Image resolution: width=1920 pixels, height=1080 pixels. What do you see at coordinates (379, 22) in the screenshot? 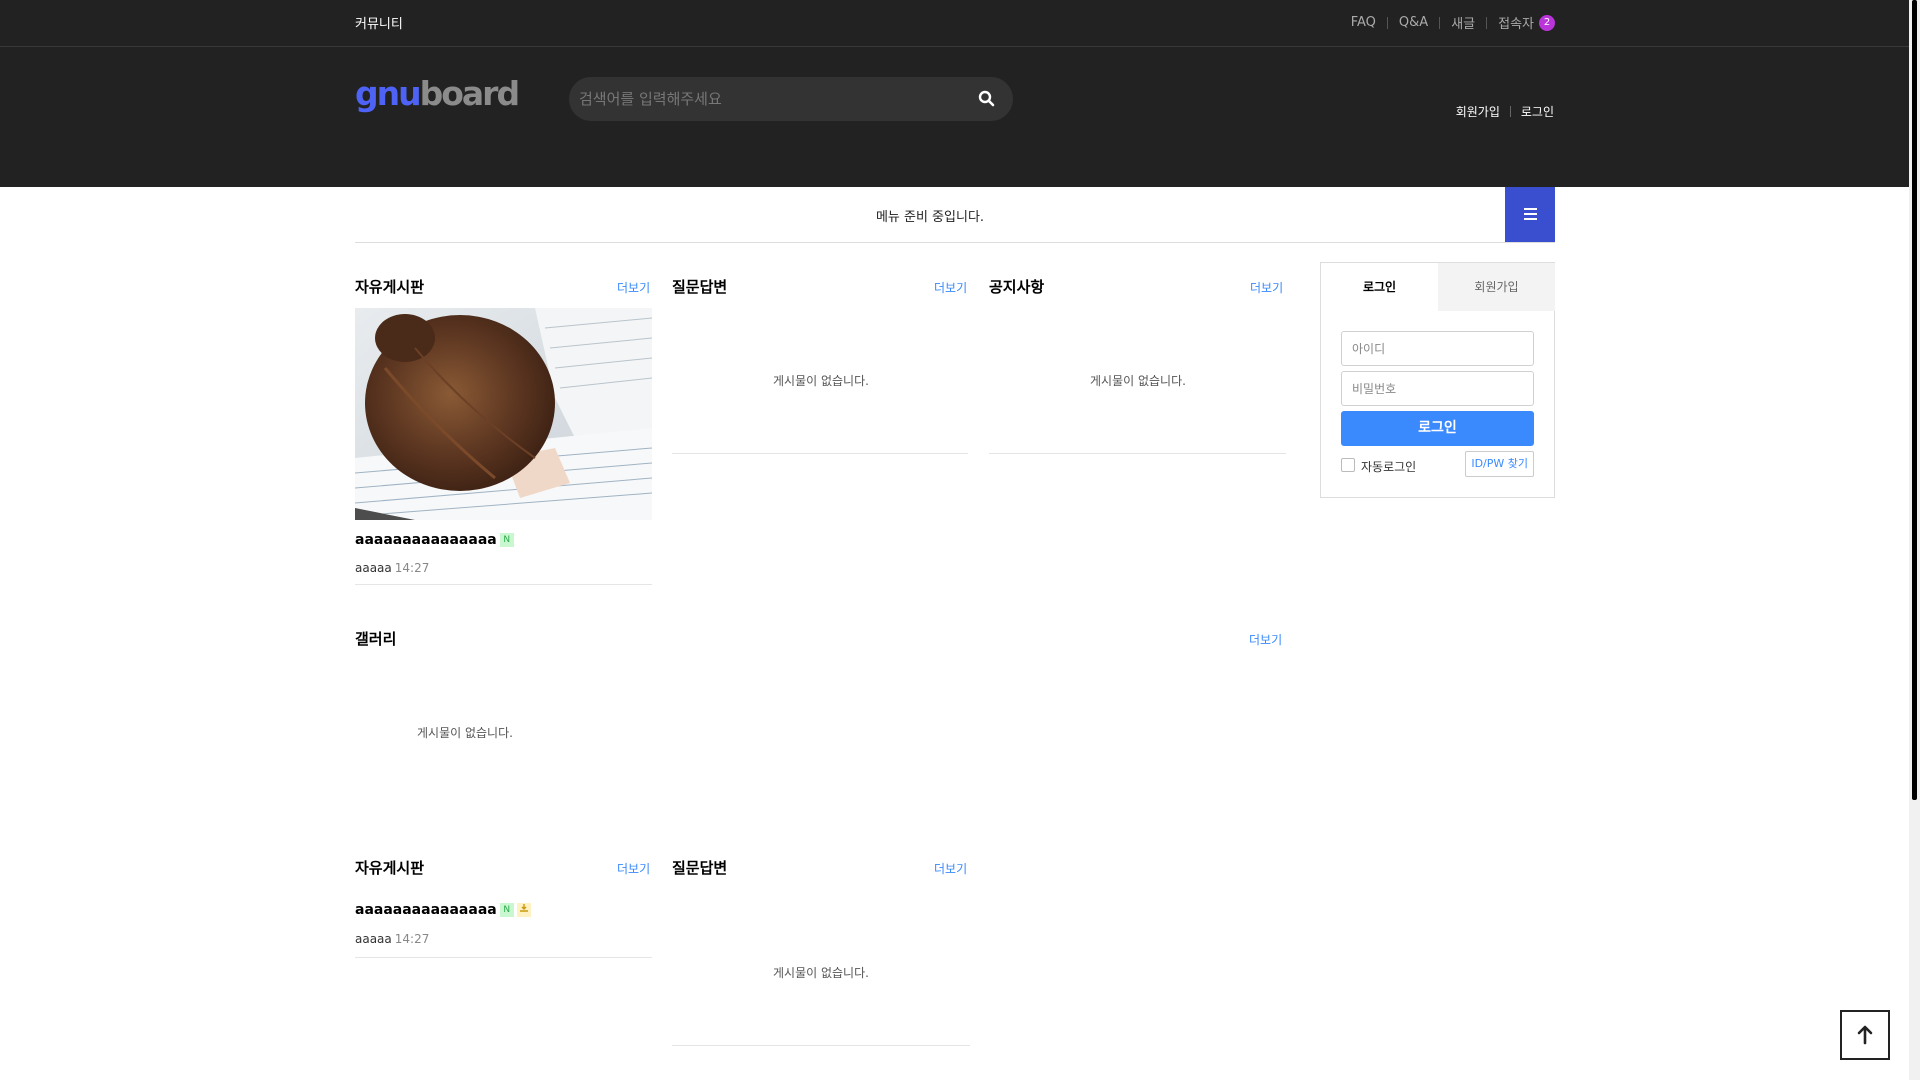
I see `site-name: 커뮤니티` at bounding box center [379, 22].